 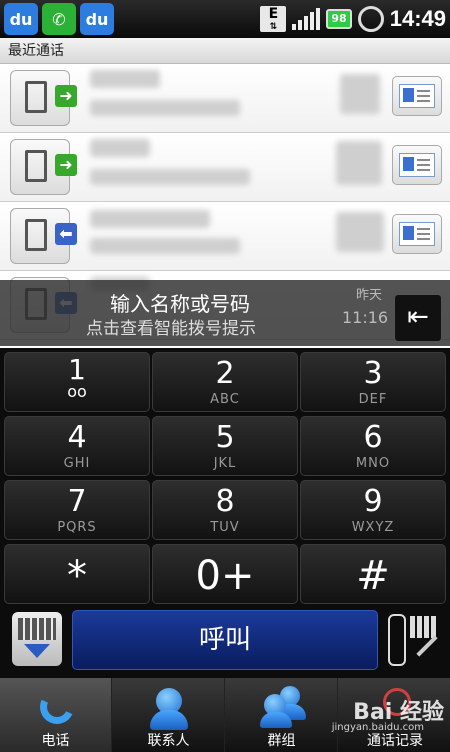 What do you see at coordinates (373, 437) in the screenshot?
I see `key-digit: 6` at bounding box center [373, 437].